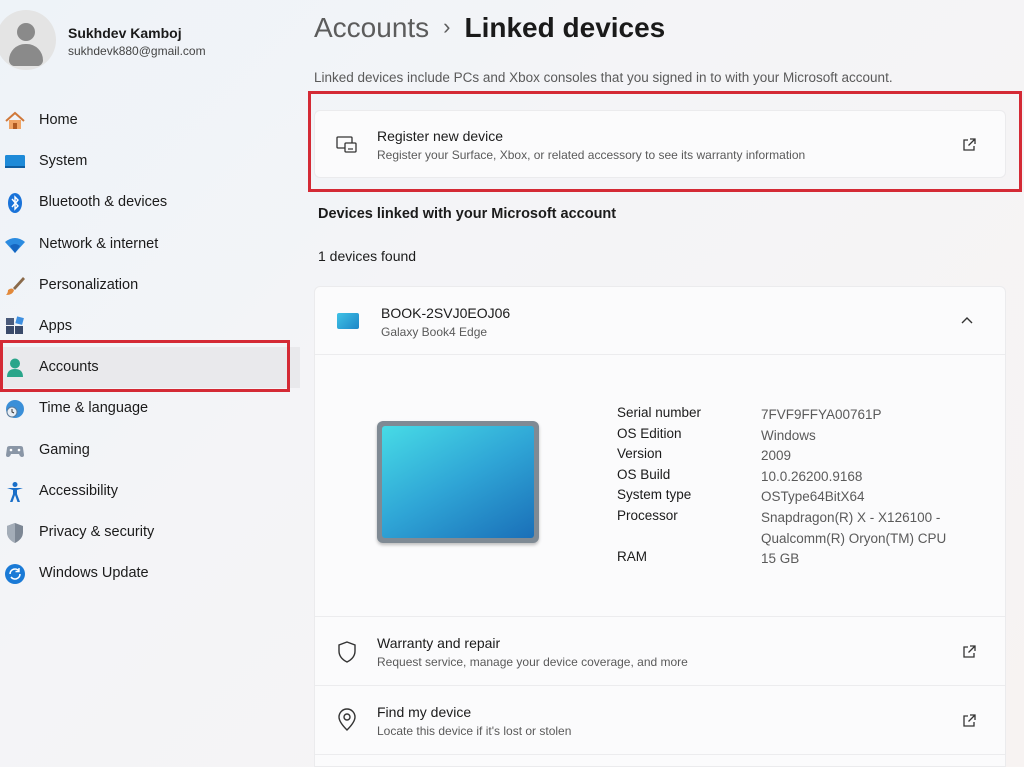  I want to click on sidebar-item-windows-update: Windows Update, so click(150, 573).